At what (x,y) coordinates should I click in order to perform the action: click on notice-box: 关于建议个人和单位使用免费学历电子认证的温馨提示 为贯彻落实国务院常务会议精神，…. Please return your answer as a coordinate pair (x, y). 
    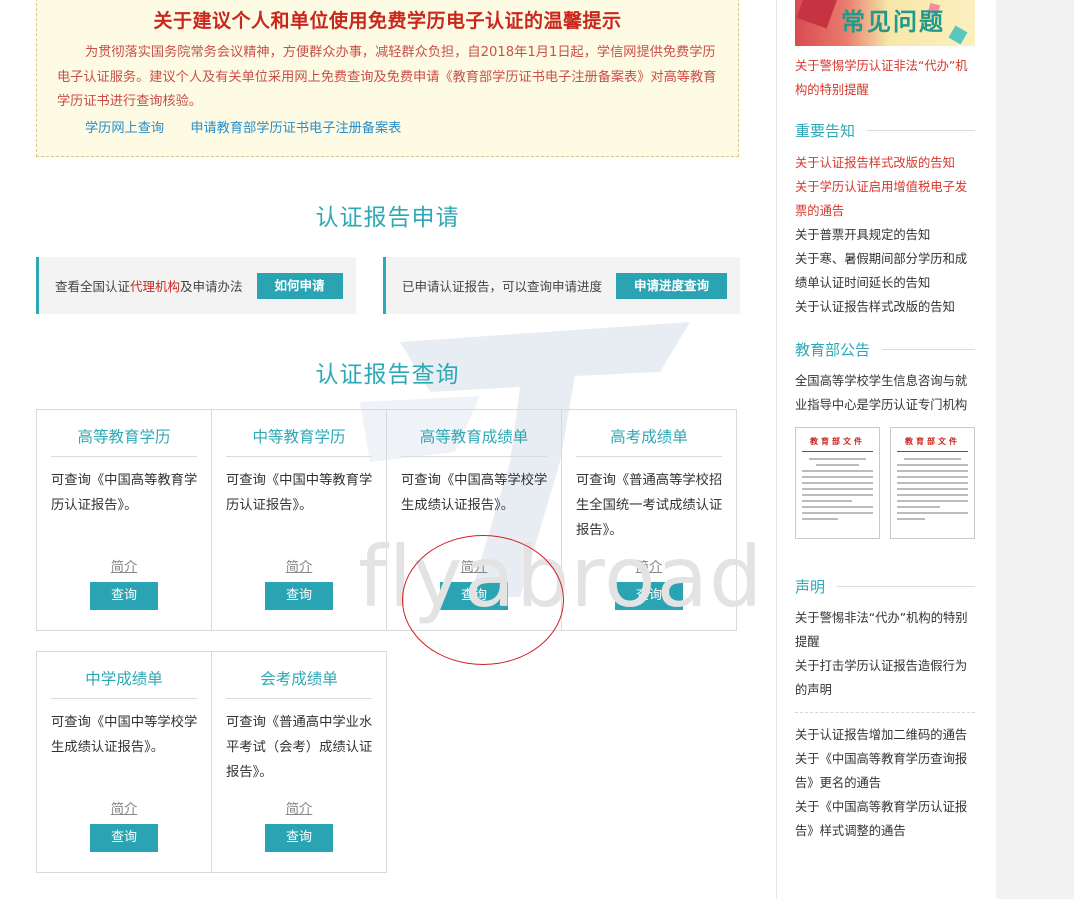
    Looking at the image, I should click on (387, 78).